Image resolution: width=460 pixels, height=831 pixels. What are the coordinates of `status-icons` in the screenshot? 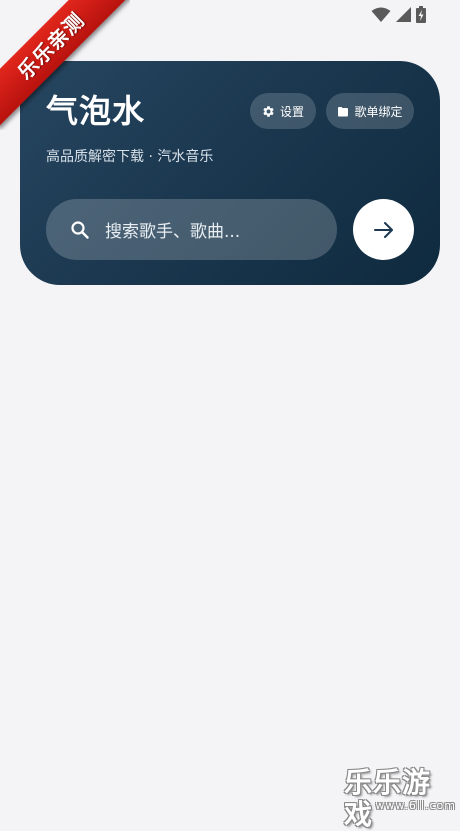 It's located at (398, 14).